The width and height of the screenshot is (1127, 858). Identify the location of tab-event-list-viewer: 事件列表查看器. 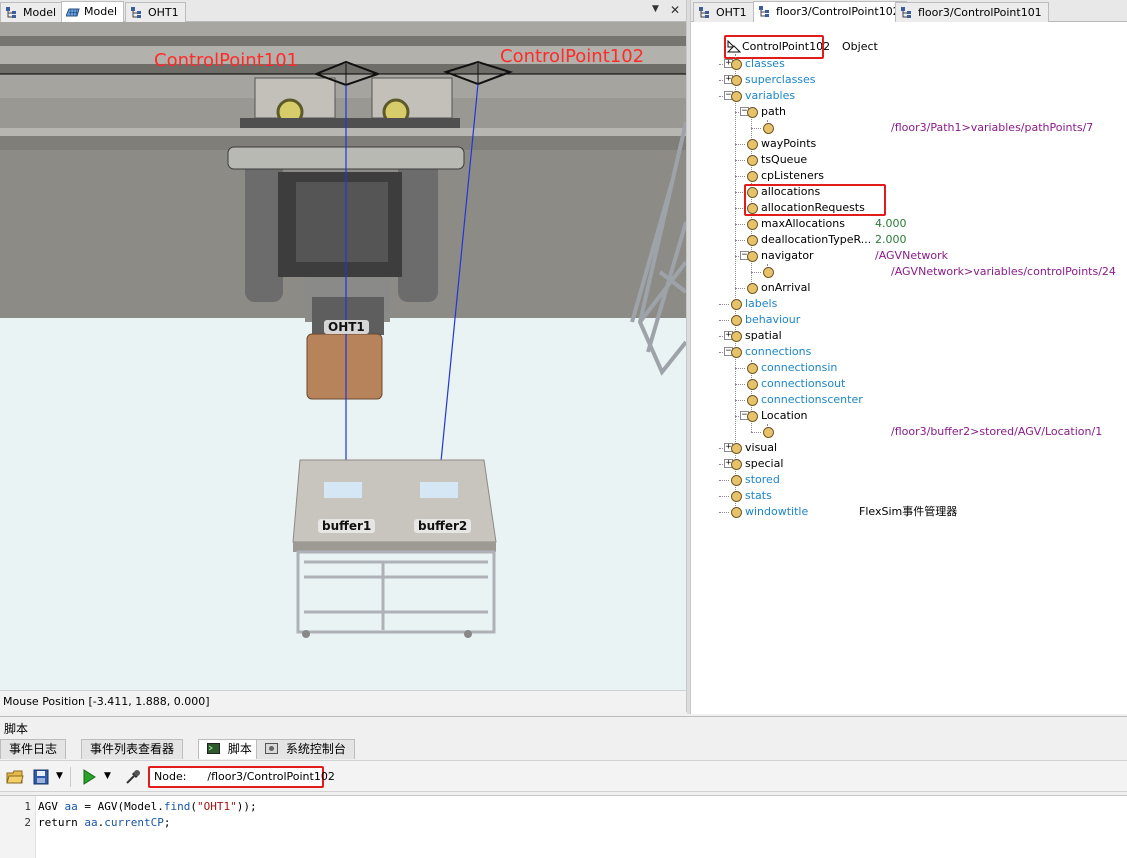
(132, 749).